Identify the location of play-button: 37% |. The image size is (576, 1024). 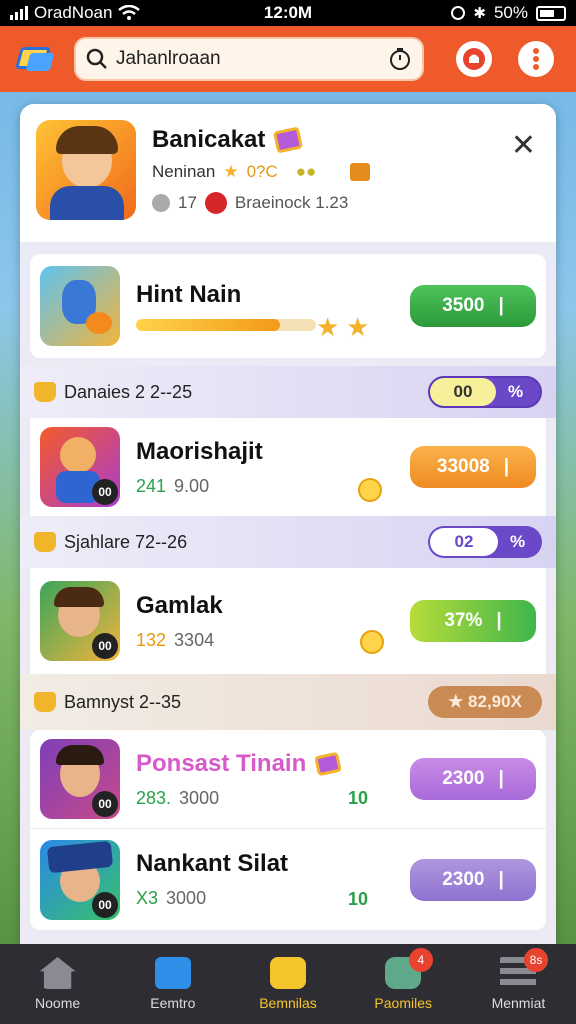
(473, 621).